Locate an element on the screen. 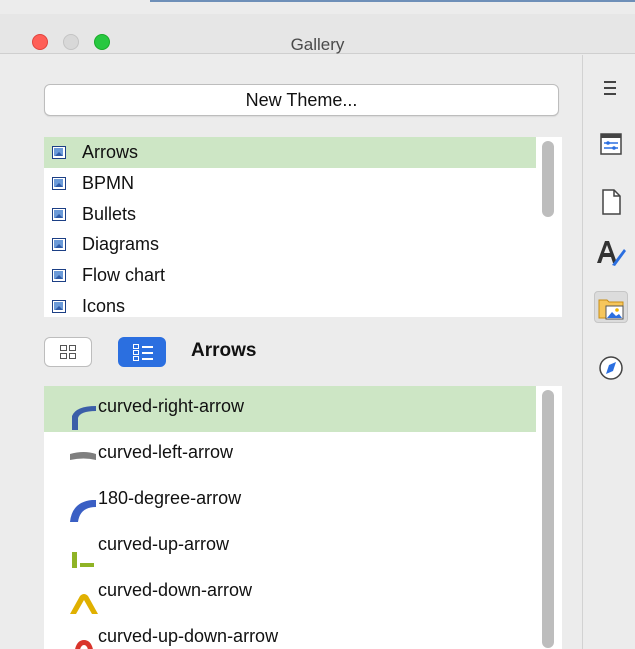 This screenshot has height=649, width=635. curved-right-arrow-icon is located at coordinates (84, 418).